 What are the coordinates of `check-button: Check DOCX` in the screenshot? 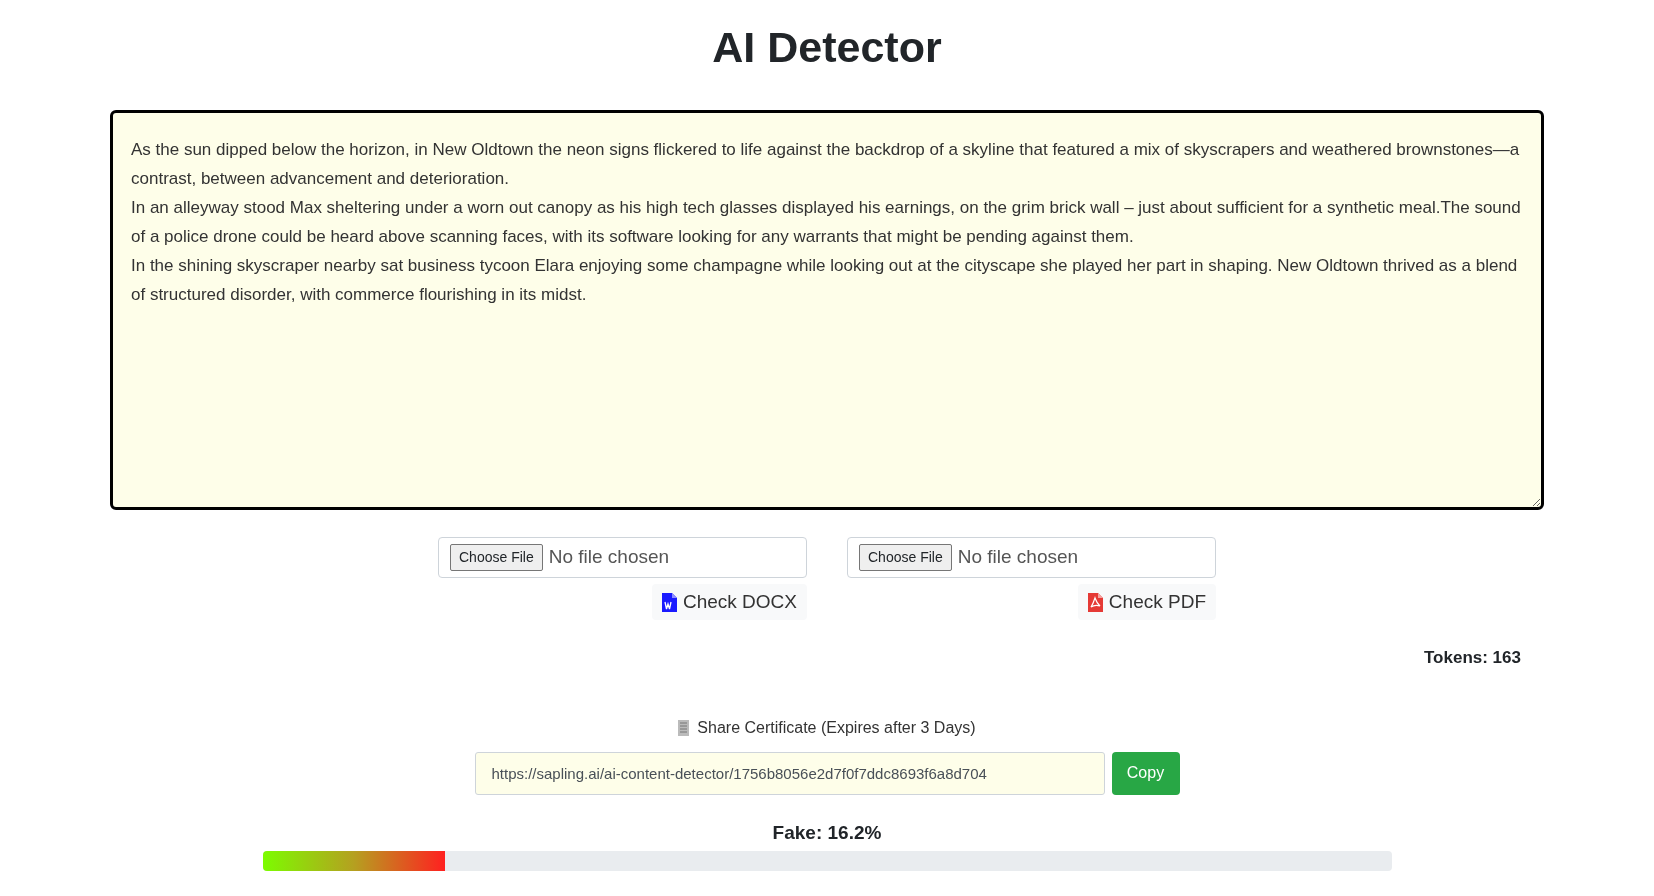 It's located at (729, 602).